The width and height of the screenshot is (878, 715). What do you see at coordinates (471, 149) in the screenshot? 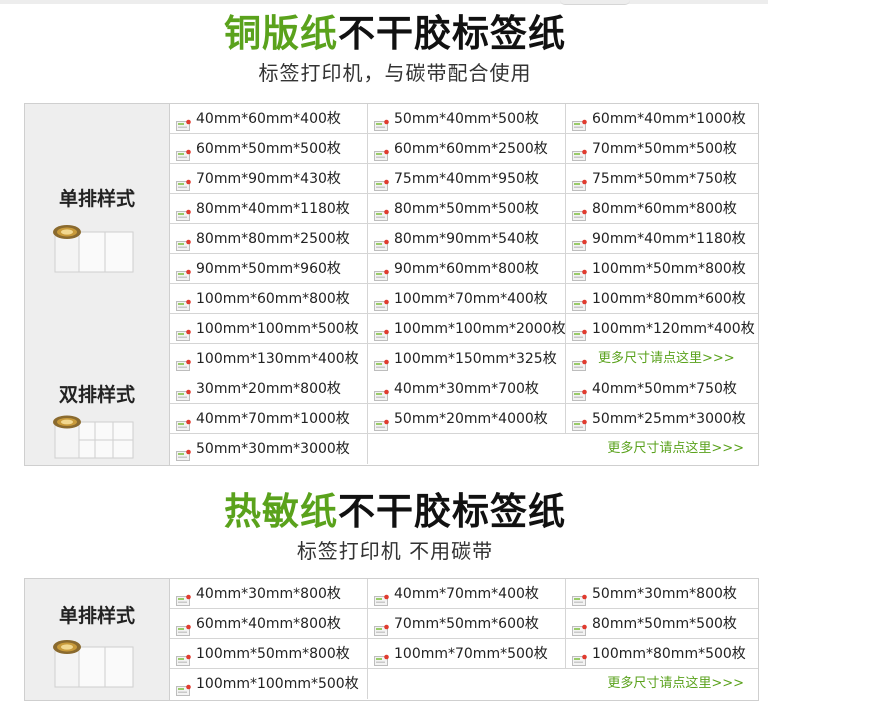
I see `size-option-label: 60mm*60mm*2500枚` at bounding box center [471, 149].